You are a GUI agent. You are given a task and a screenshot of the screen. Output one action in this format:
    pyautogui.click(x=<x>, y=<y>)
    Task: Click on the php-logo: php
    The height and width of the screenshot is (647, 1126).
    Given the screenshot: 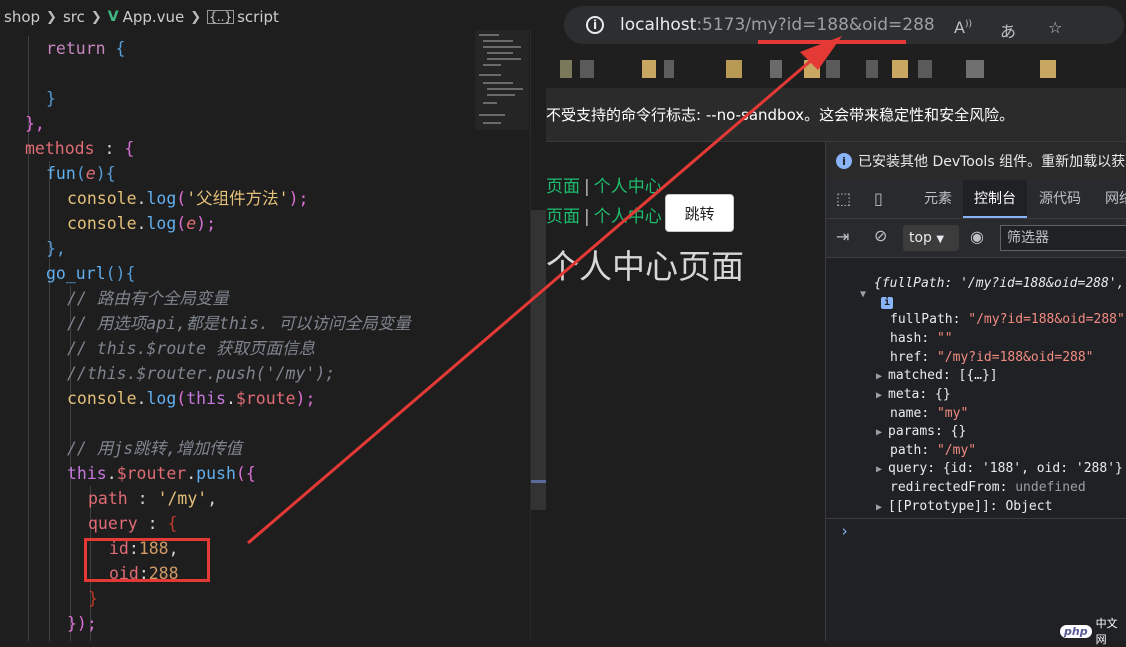 What is the action you would take?
    pyautogui.click(x=1076, y=631)
    